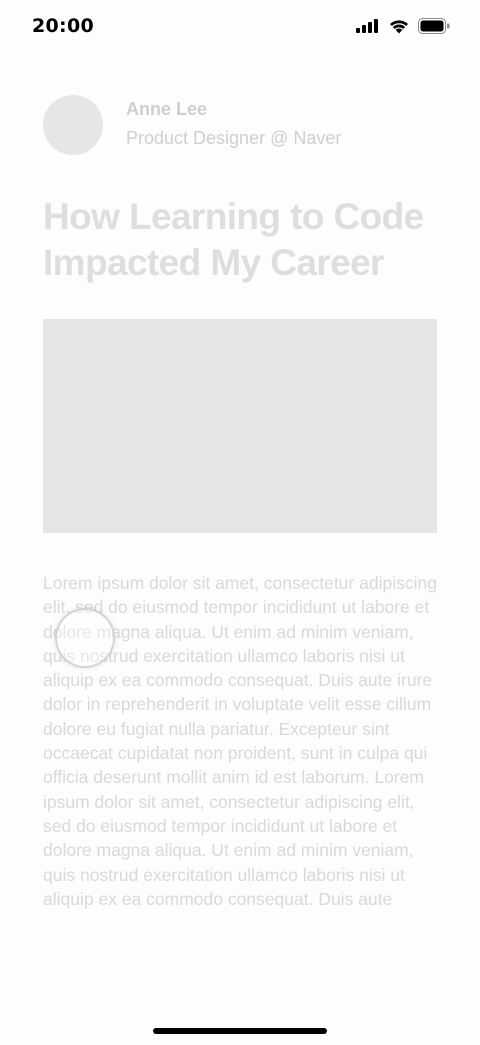 The width and height of the screenshot is (480, 1045). What do you see at coordinates (399, 26) in the screenshot?
I see `wifi-icon` at bounding box center [399, 26].